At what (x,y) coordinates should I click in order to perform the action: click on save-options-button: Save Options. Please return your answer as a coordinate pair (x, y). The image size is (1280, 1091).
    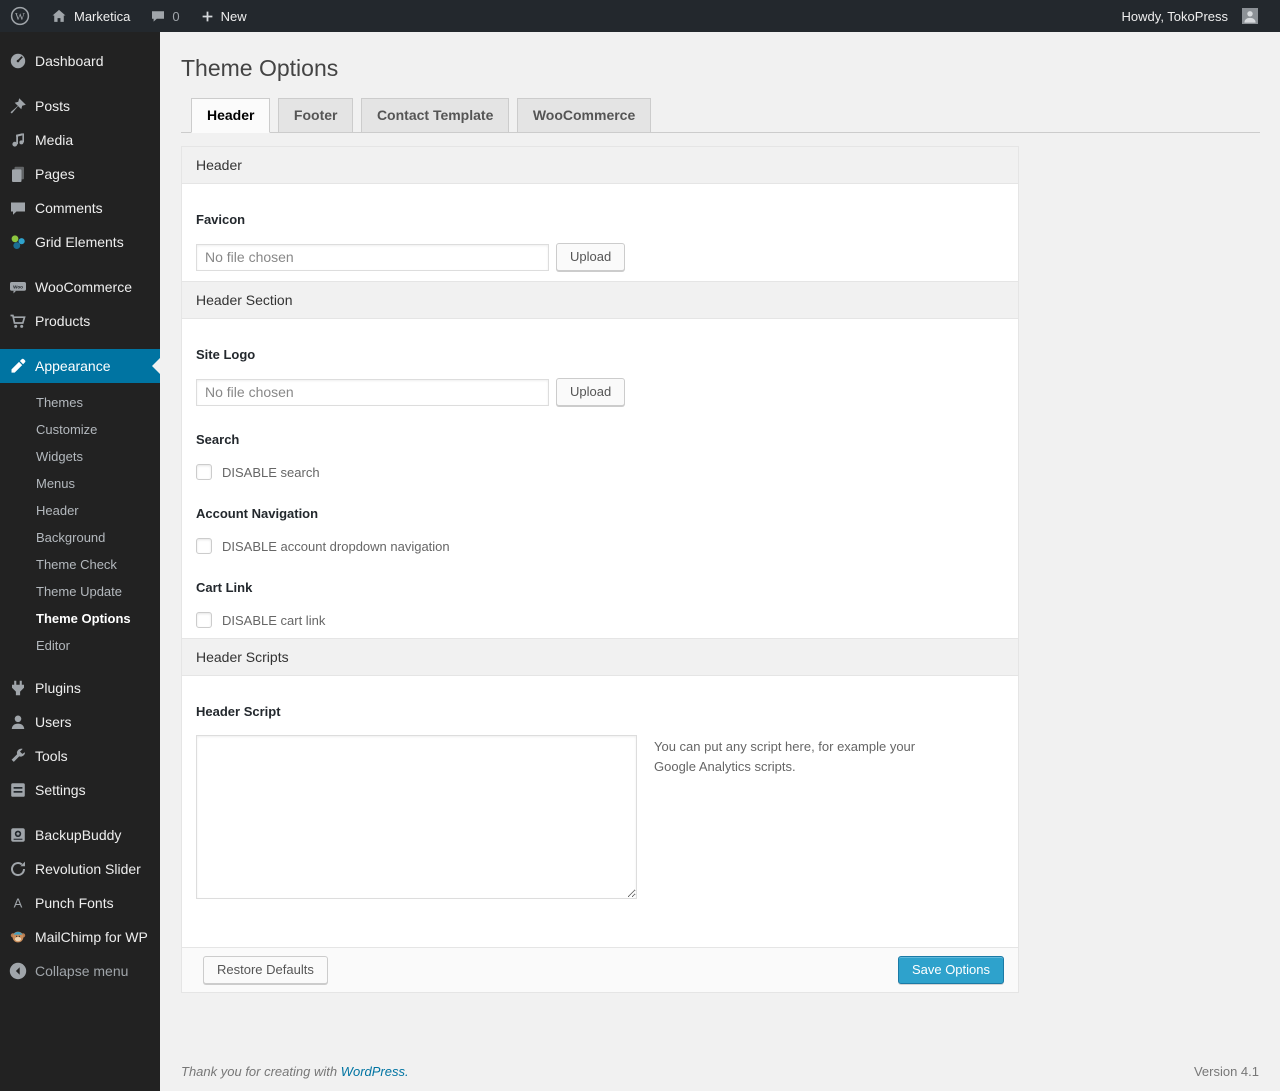
    Looking at the image, I should click on (950, 970).